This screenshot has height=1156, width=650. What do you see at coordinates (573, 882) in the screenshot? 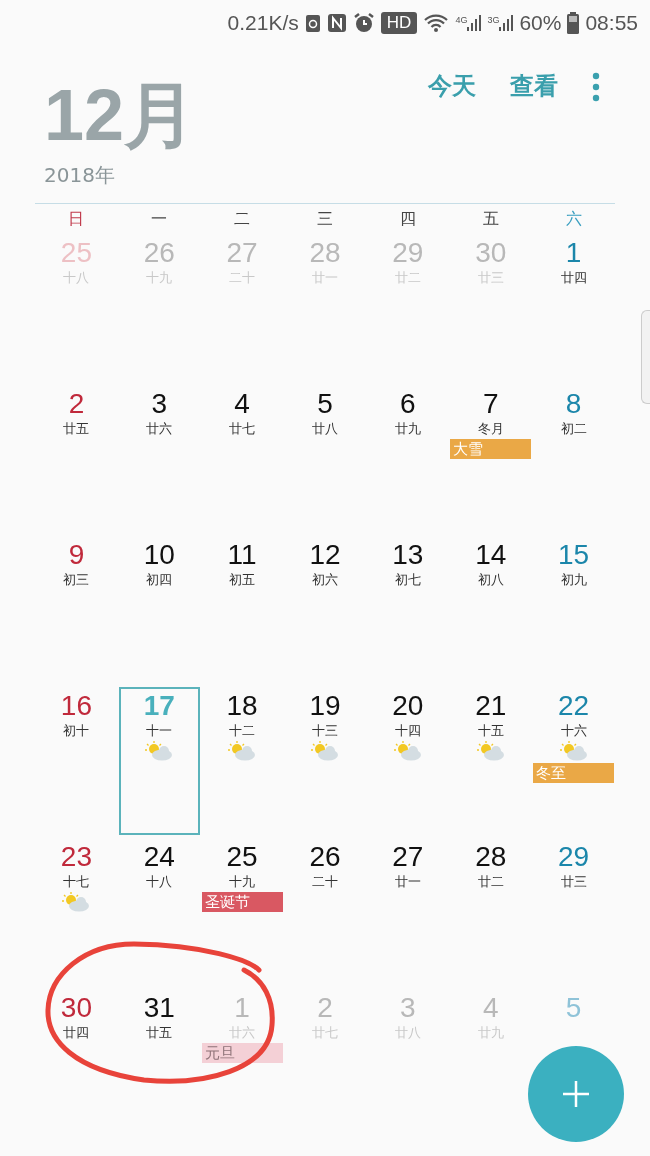
I see `lunar-date: 廿三` at bounding box center [573, 882].